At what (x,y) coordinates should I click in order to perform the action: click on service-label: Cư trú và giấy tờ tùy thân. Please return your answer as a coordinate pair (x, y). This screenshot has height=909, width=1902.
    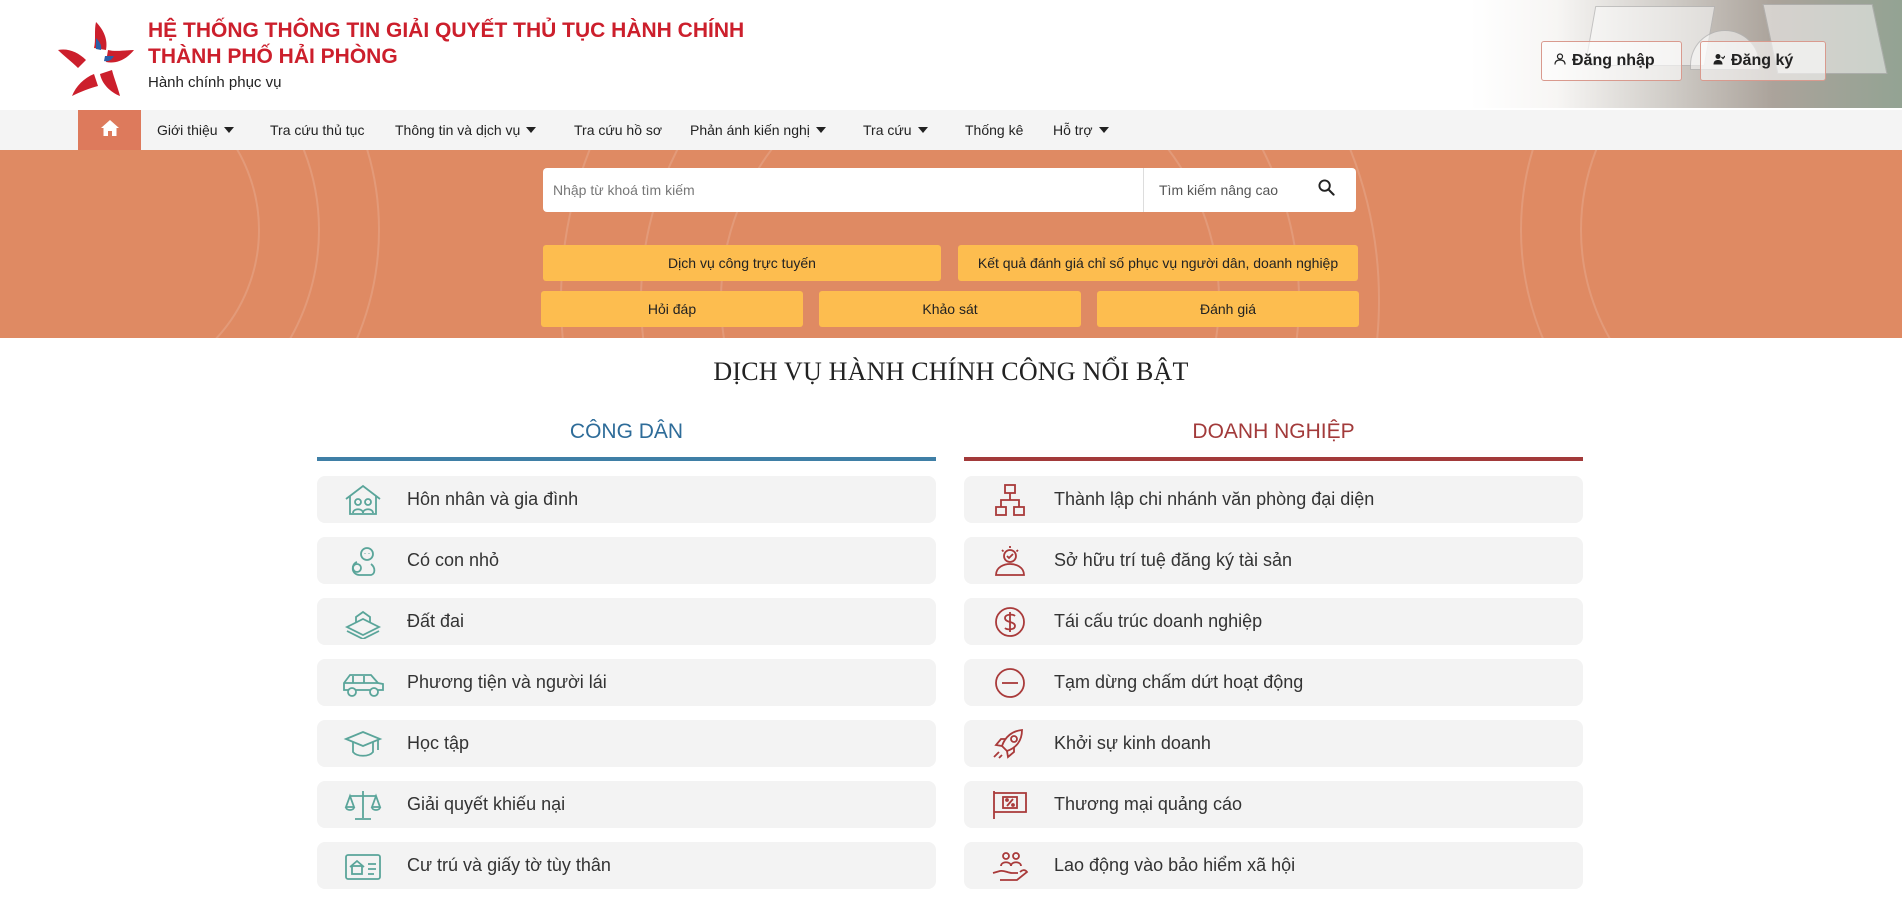
    Looking at the image, I should click on (509, 865).